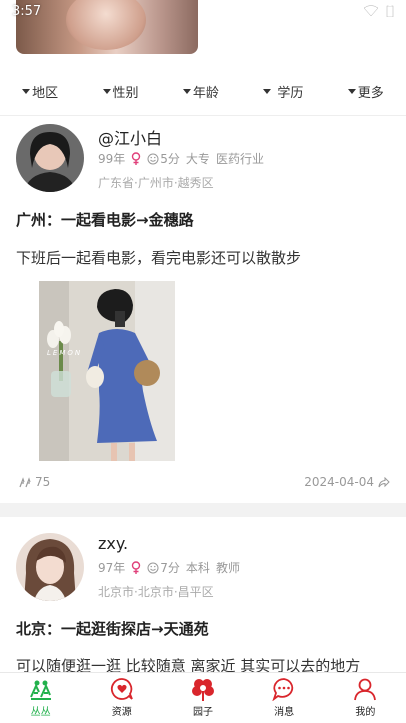  Describe the element at coordinates (156, 592) in the screenshot. I see `location: 北京市·北京市·昌平区` at that location.